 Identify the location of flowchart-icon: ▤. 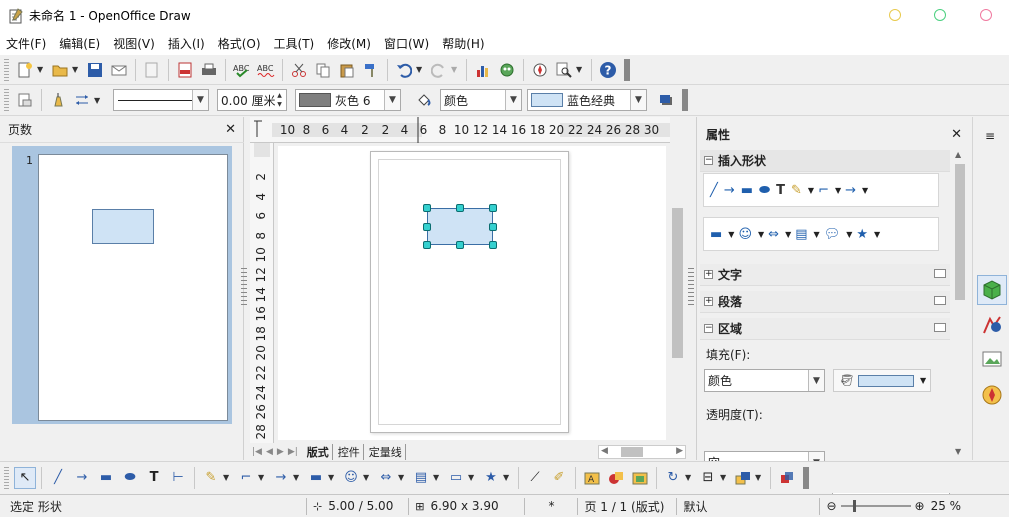
(421, 478).